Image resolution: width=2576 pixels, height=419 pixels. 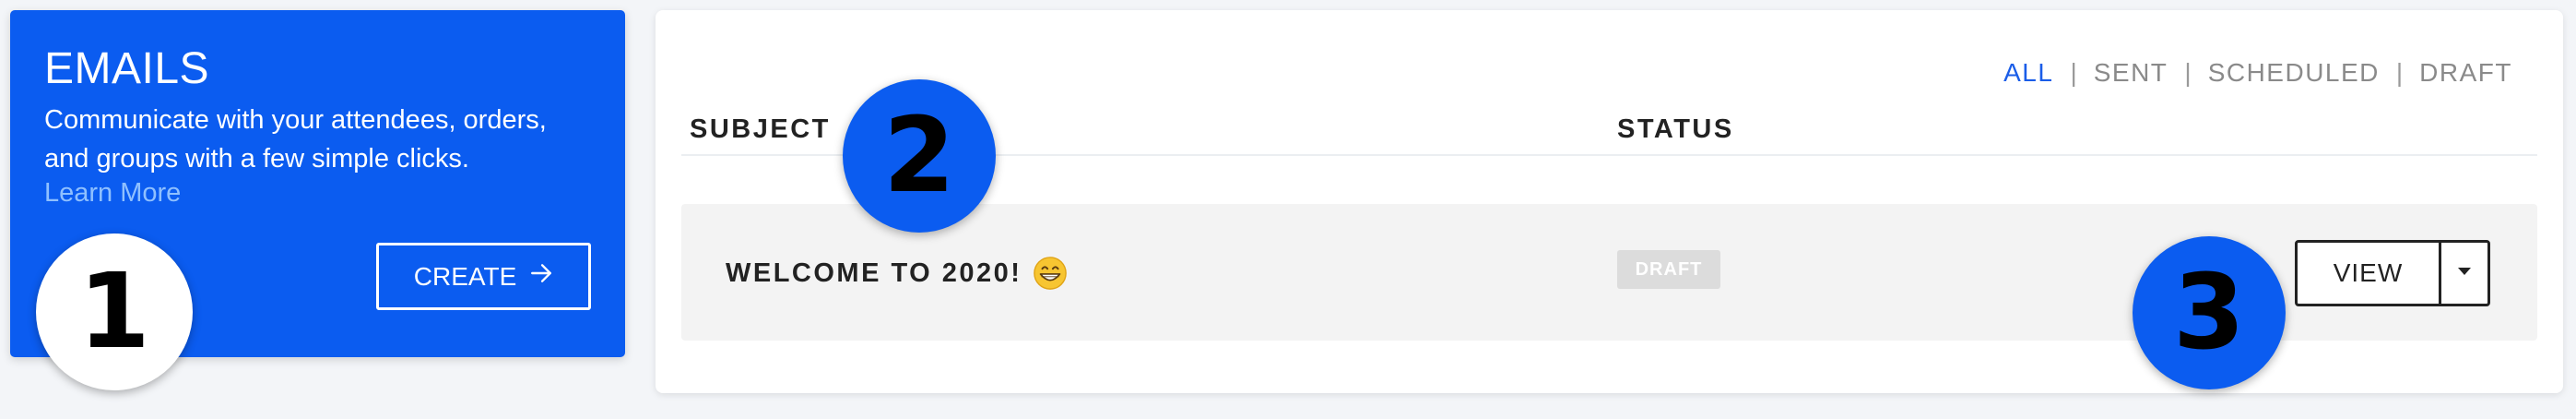 What do you see at coordinates (2209, 312) in the screenshot?
I see `callout-marker-3: 3` at bounding box center [2209, 312].